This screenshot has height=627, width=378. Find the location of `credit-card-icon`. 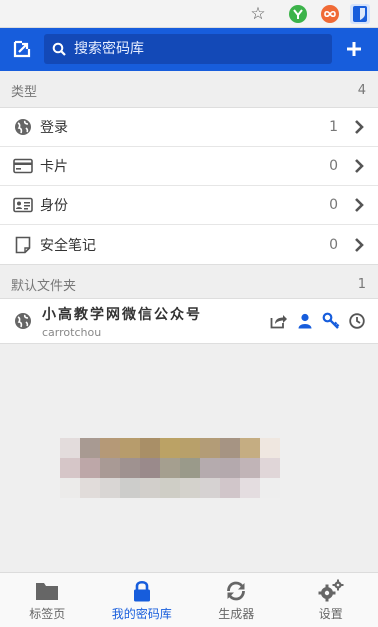

credit-card-icon is located at coordinates (23, 166).